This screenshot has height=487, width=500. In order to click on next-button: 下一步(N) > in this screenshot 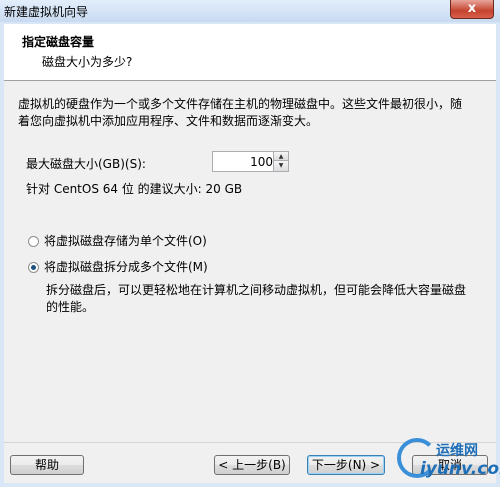, I will do `click(346, 465)`.